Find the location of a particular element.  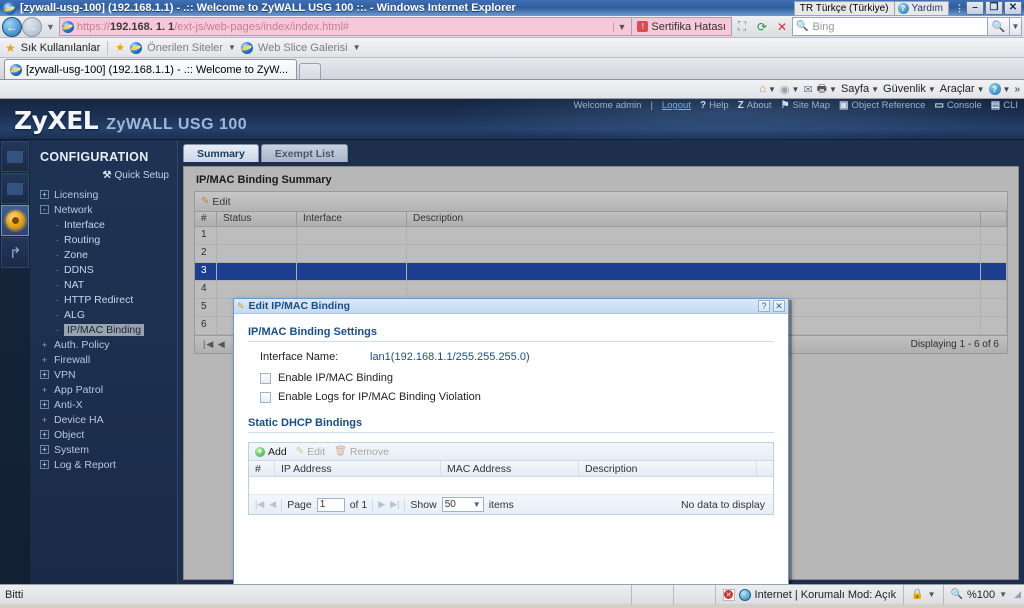

column-interface: Interface is located at coordinates (352, 219).